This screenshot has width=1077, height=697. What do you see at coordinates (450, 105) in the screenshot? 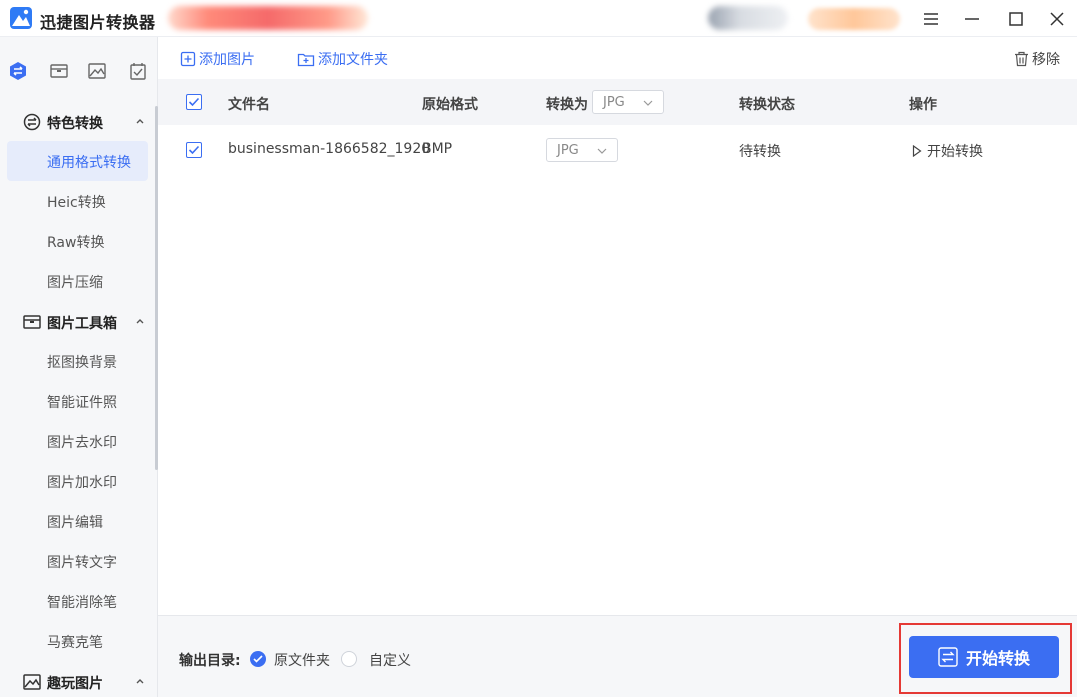
I see `header-original-format: 原始格式` at bounding box center [450, 105].